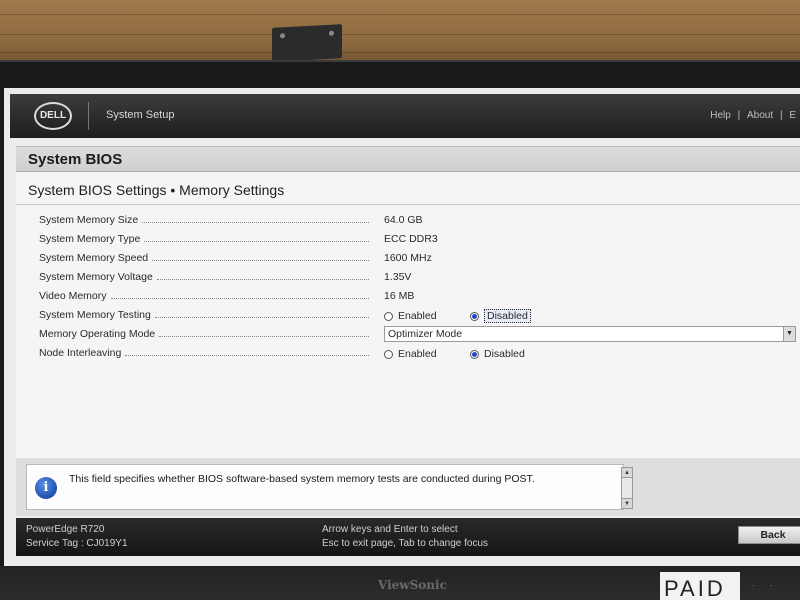  Describe the element at coordinates (627, 473) in the screenshot. I see `scroll-up-icon: ▲` at that location.